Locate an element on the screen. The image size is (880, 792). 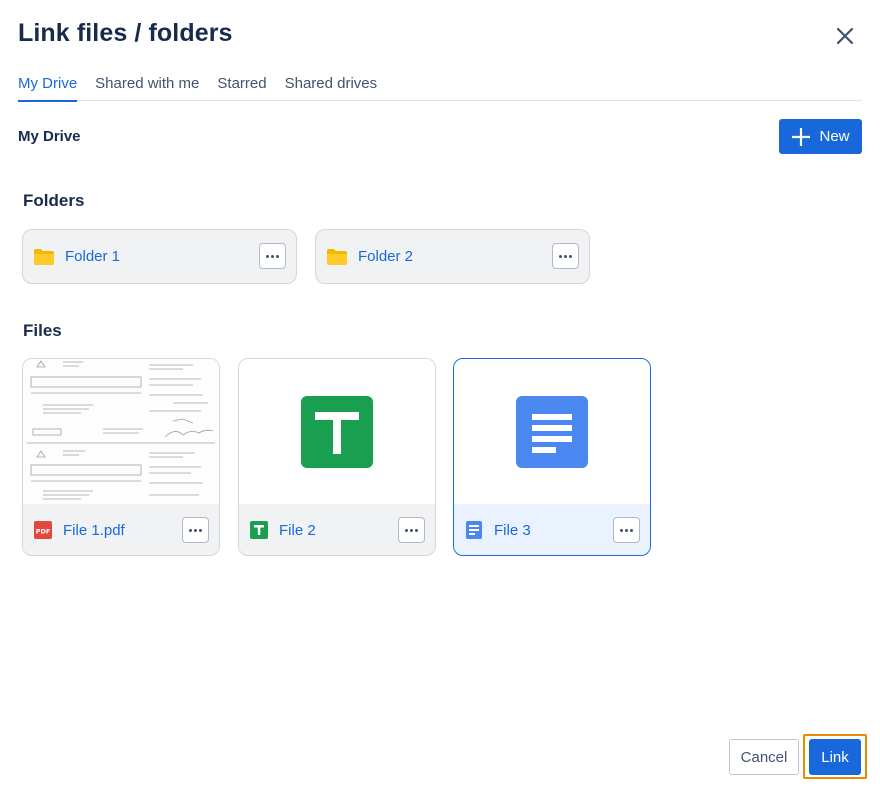
pdf-document-thumbnail is located at coordinates (121, 431).